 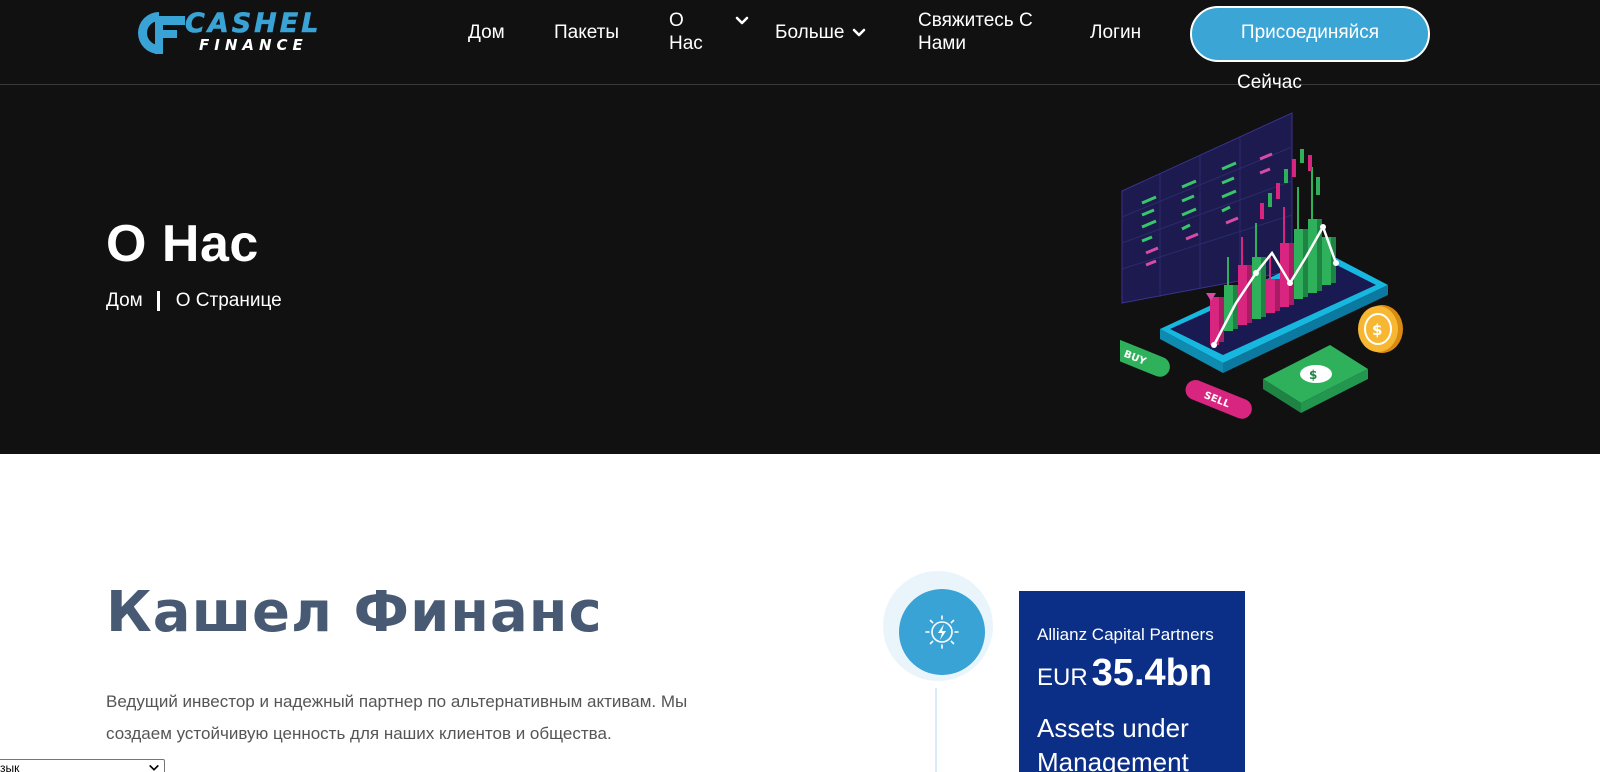 I want to click on language-select: зык, so click(x=82, y=765).